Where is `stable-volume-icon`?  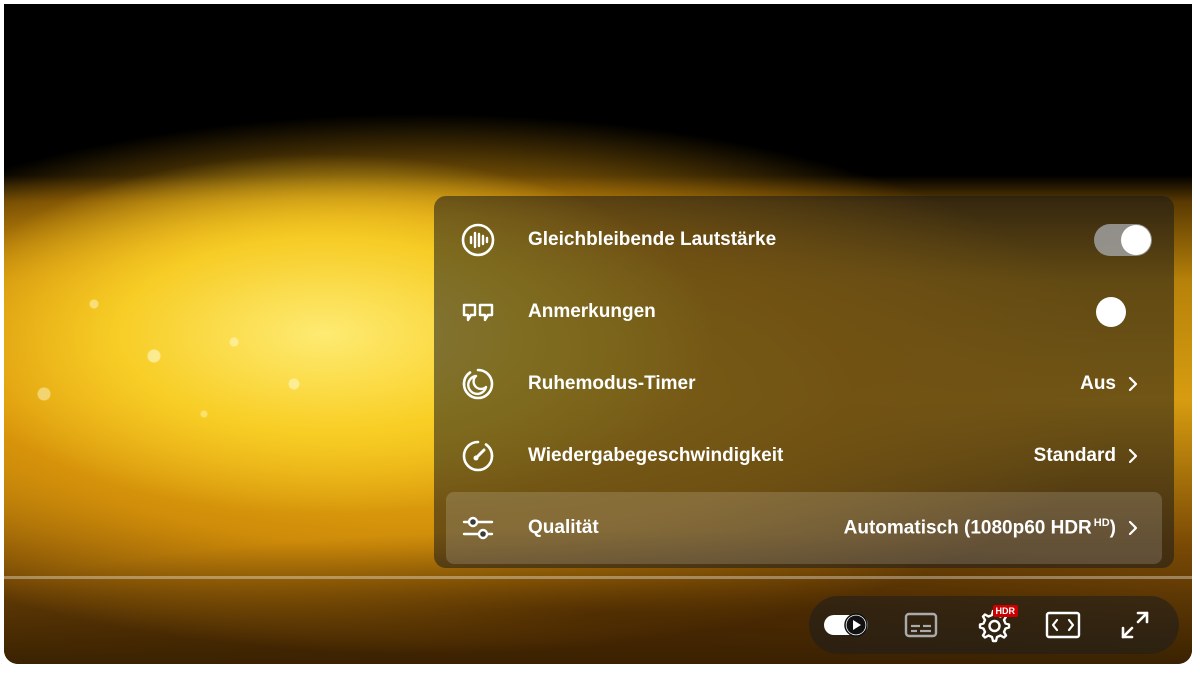 stable-volume-icon is located at coordinates (478, 240).